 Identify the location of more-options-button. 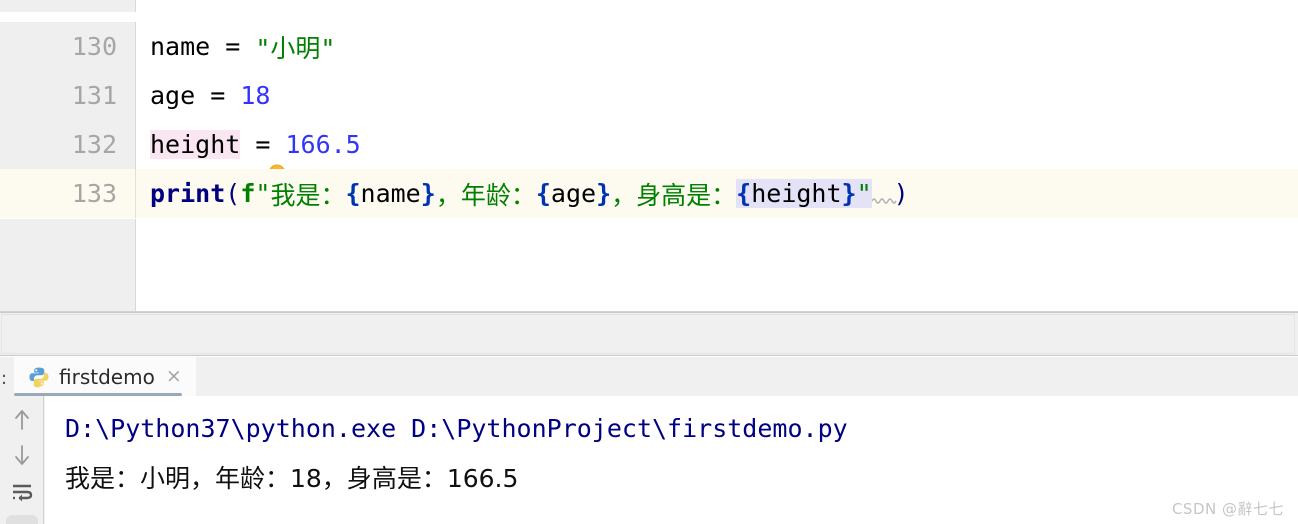
(22, 519).